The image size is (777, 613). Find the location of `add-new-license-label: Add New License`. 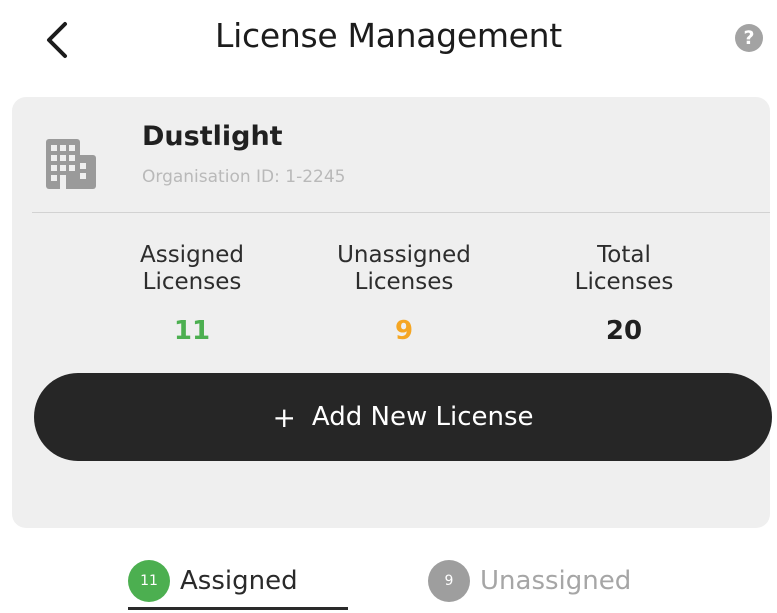

add-new-license-label: Add New License is located at coordinates (422, 417).